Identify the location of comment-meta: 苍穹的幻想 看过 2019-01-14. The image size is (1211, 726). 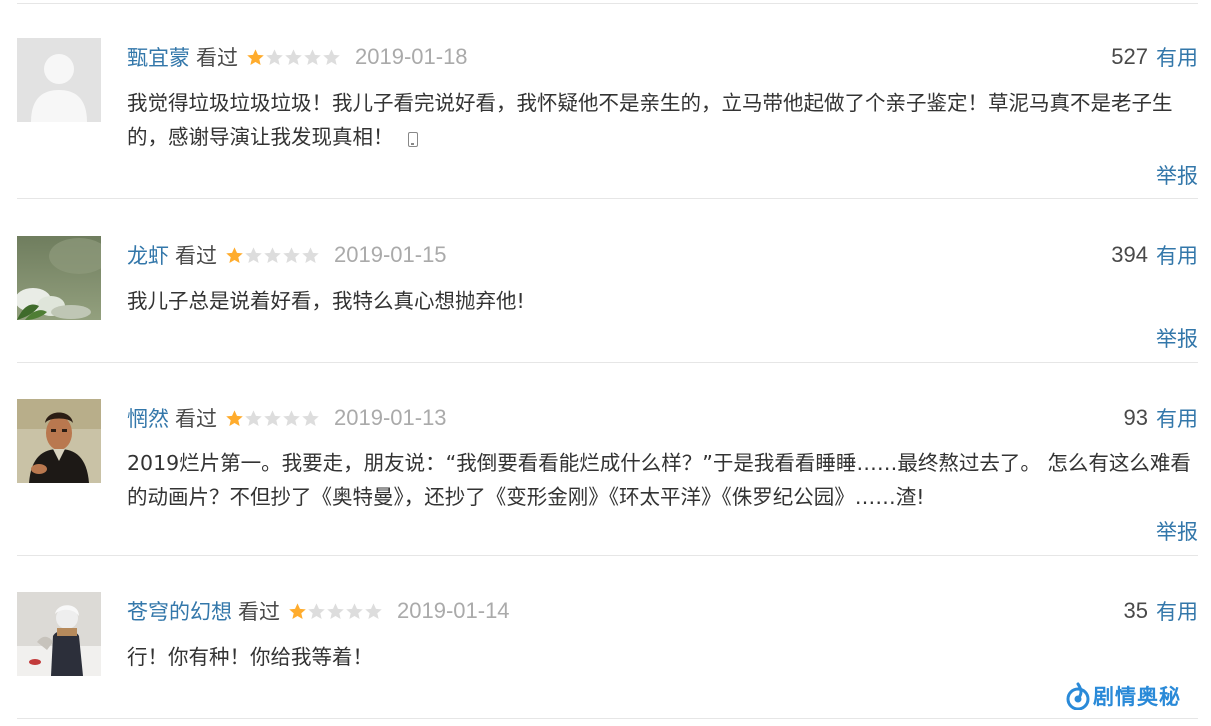
(318, 611).